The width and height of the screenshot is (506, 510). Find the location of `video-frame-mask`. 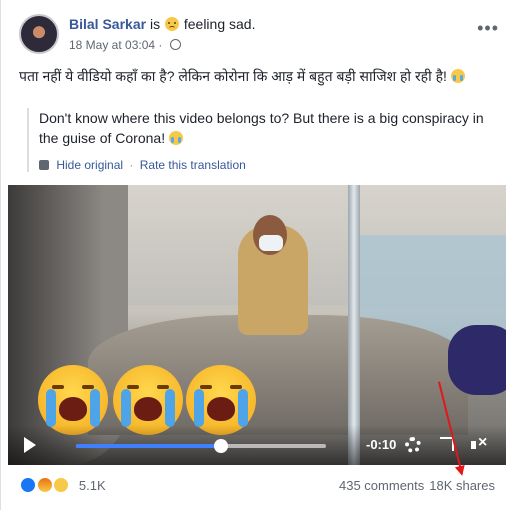

video-frame-mask is located at coordinates (271, 243).